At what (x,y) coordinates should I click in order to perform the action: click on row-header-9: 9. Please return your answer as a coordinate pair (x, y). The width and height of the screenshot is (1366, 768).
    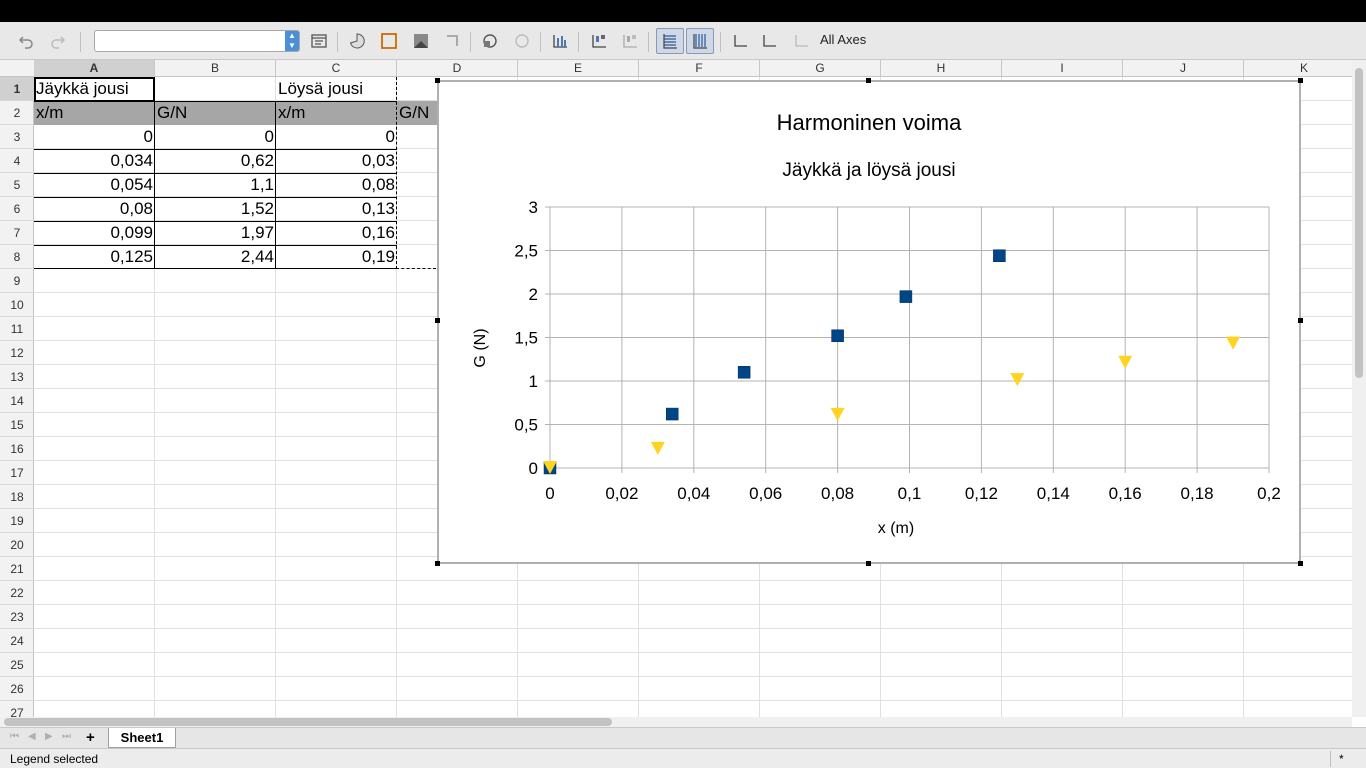
    Looking at the image, I should click on (17, 281).